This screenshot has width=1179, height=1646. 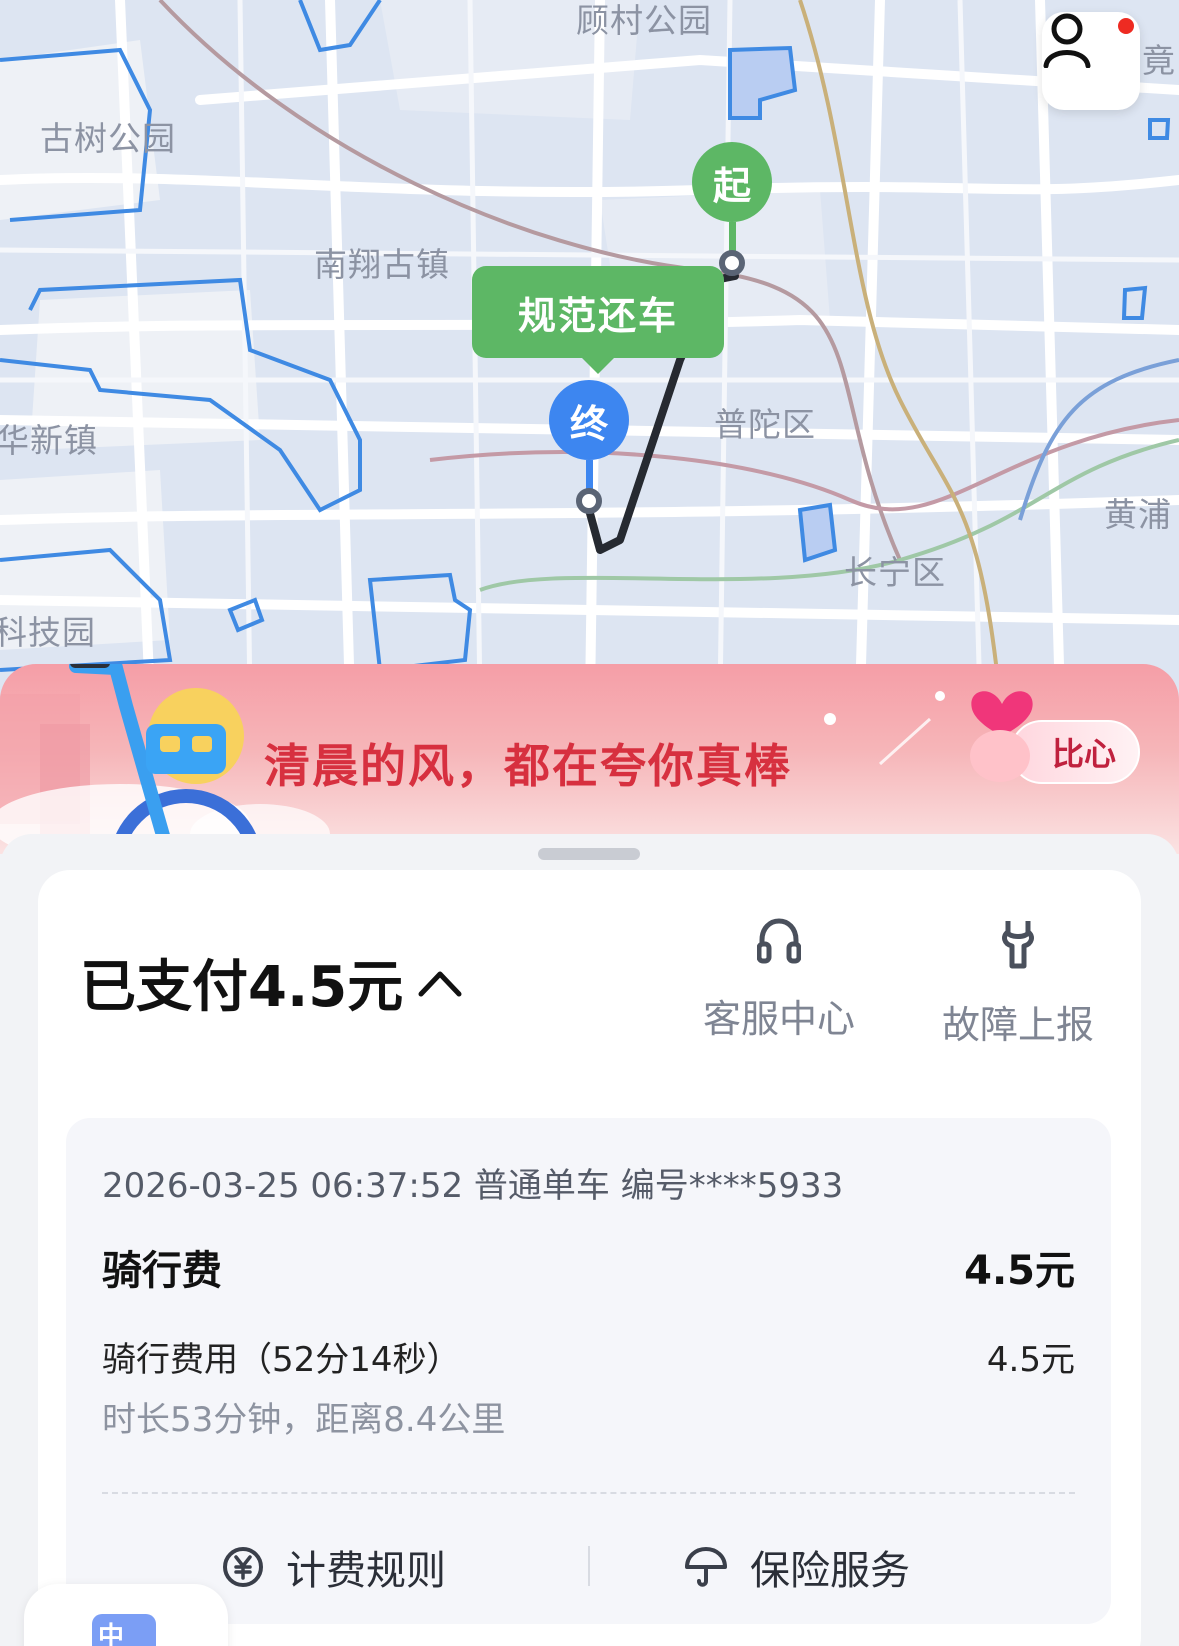 I want to click on chevron-up-icon, so click(x=440, y=983).